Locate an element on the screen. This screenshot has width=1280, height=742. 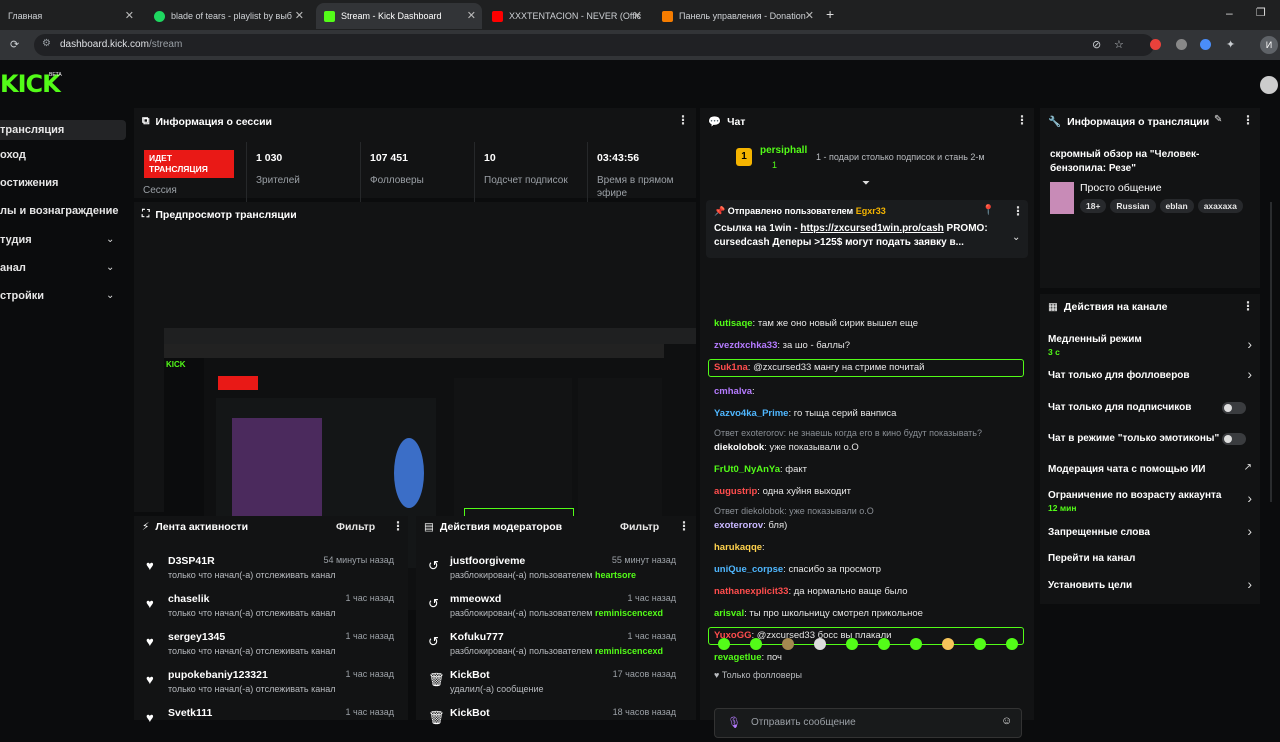
chat-username: arisval is located at coordinates (729, 613).